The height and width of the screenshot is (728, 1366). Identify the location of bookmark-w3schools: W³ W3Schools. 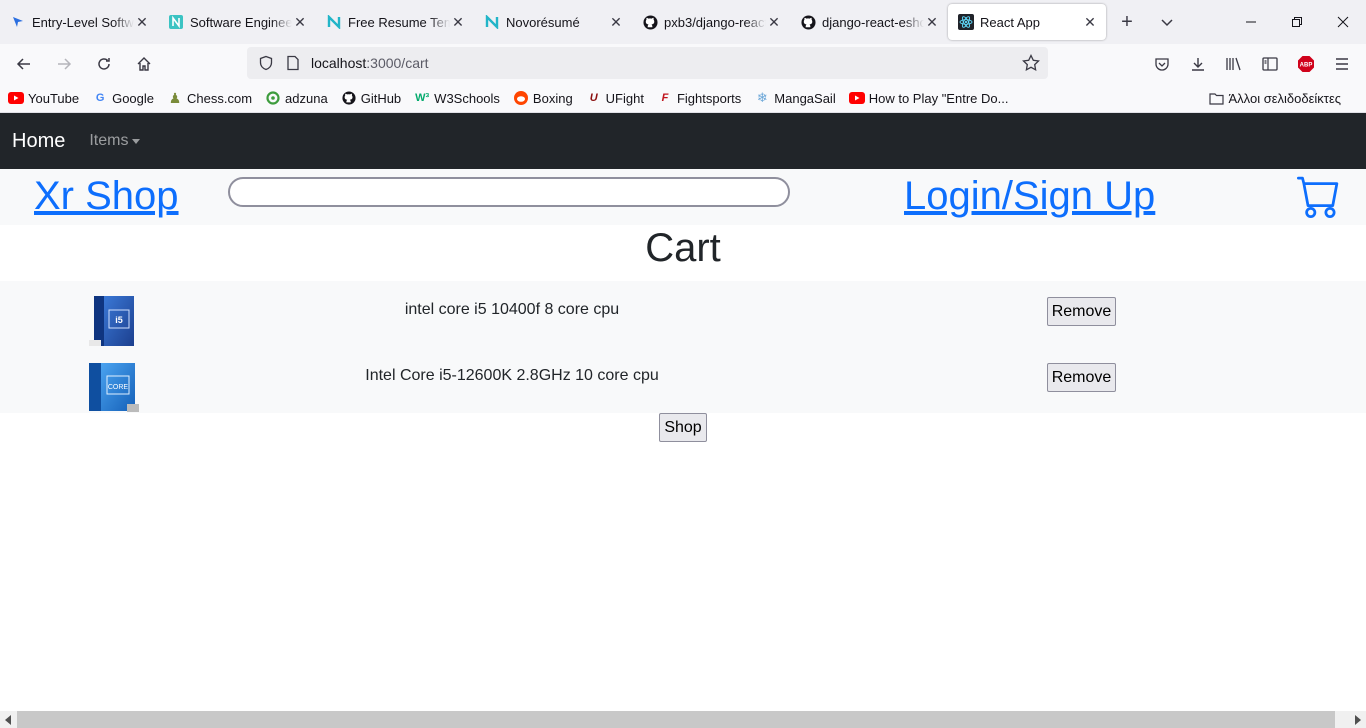
(457, 98).